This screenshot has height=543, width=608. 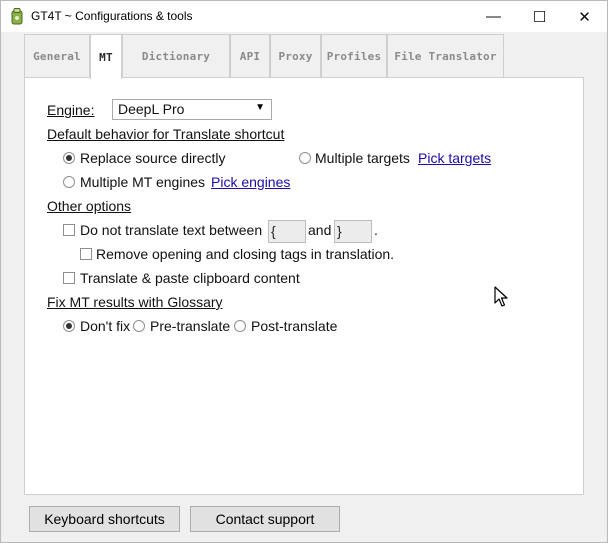 What do you see at coordinates (69, 326) in the screenshot?
I see `dont-fix-radio` at bounding box center [69, 326].